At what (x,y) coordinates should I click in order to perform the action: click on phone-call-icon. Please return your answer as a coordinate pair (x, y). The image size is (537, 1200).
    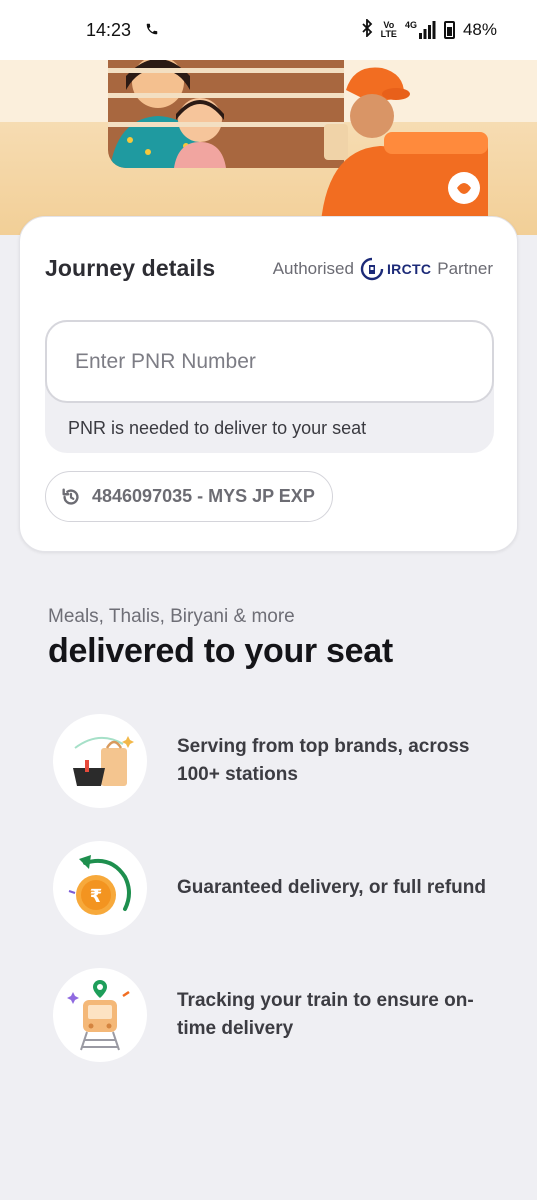
    Looking at the image, I should click on (152, 30).